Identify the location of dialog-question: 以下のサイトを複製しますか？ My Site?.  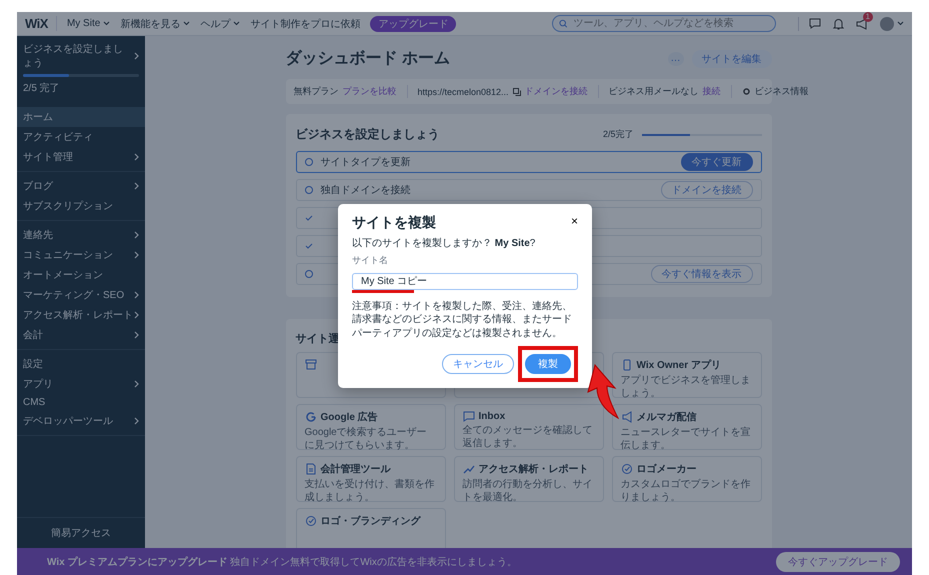
(444, 243).